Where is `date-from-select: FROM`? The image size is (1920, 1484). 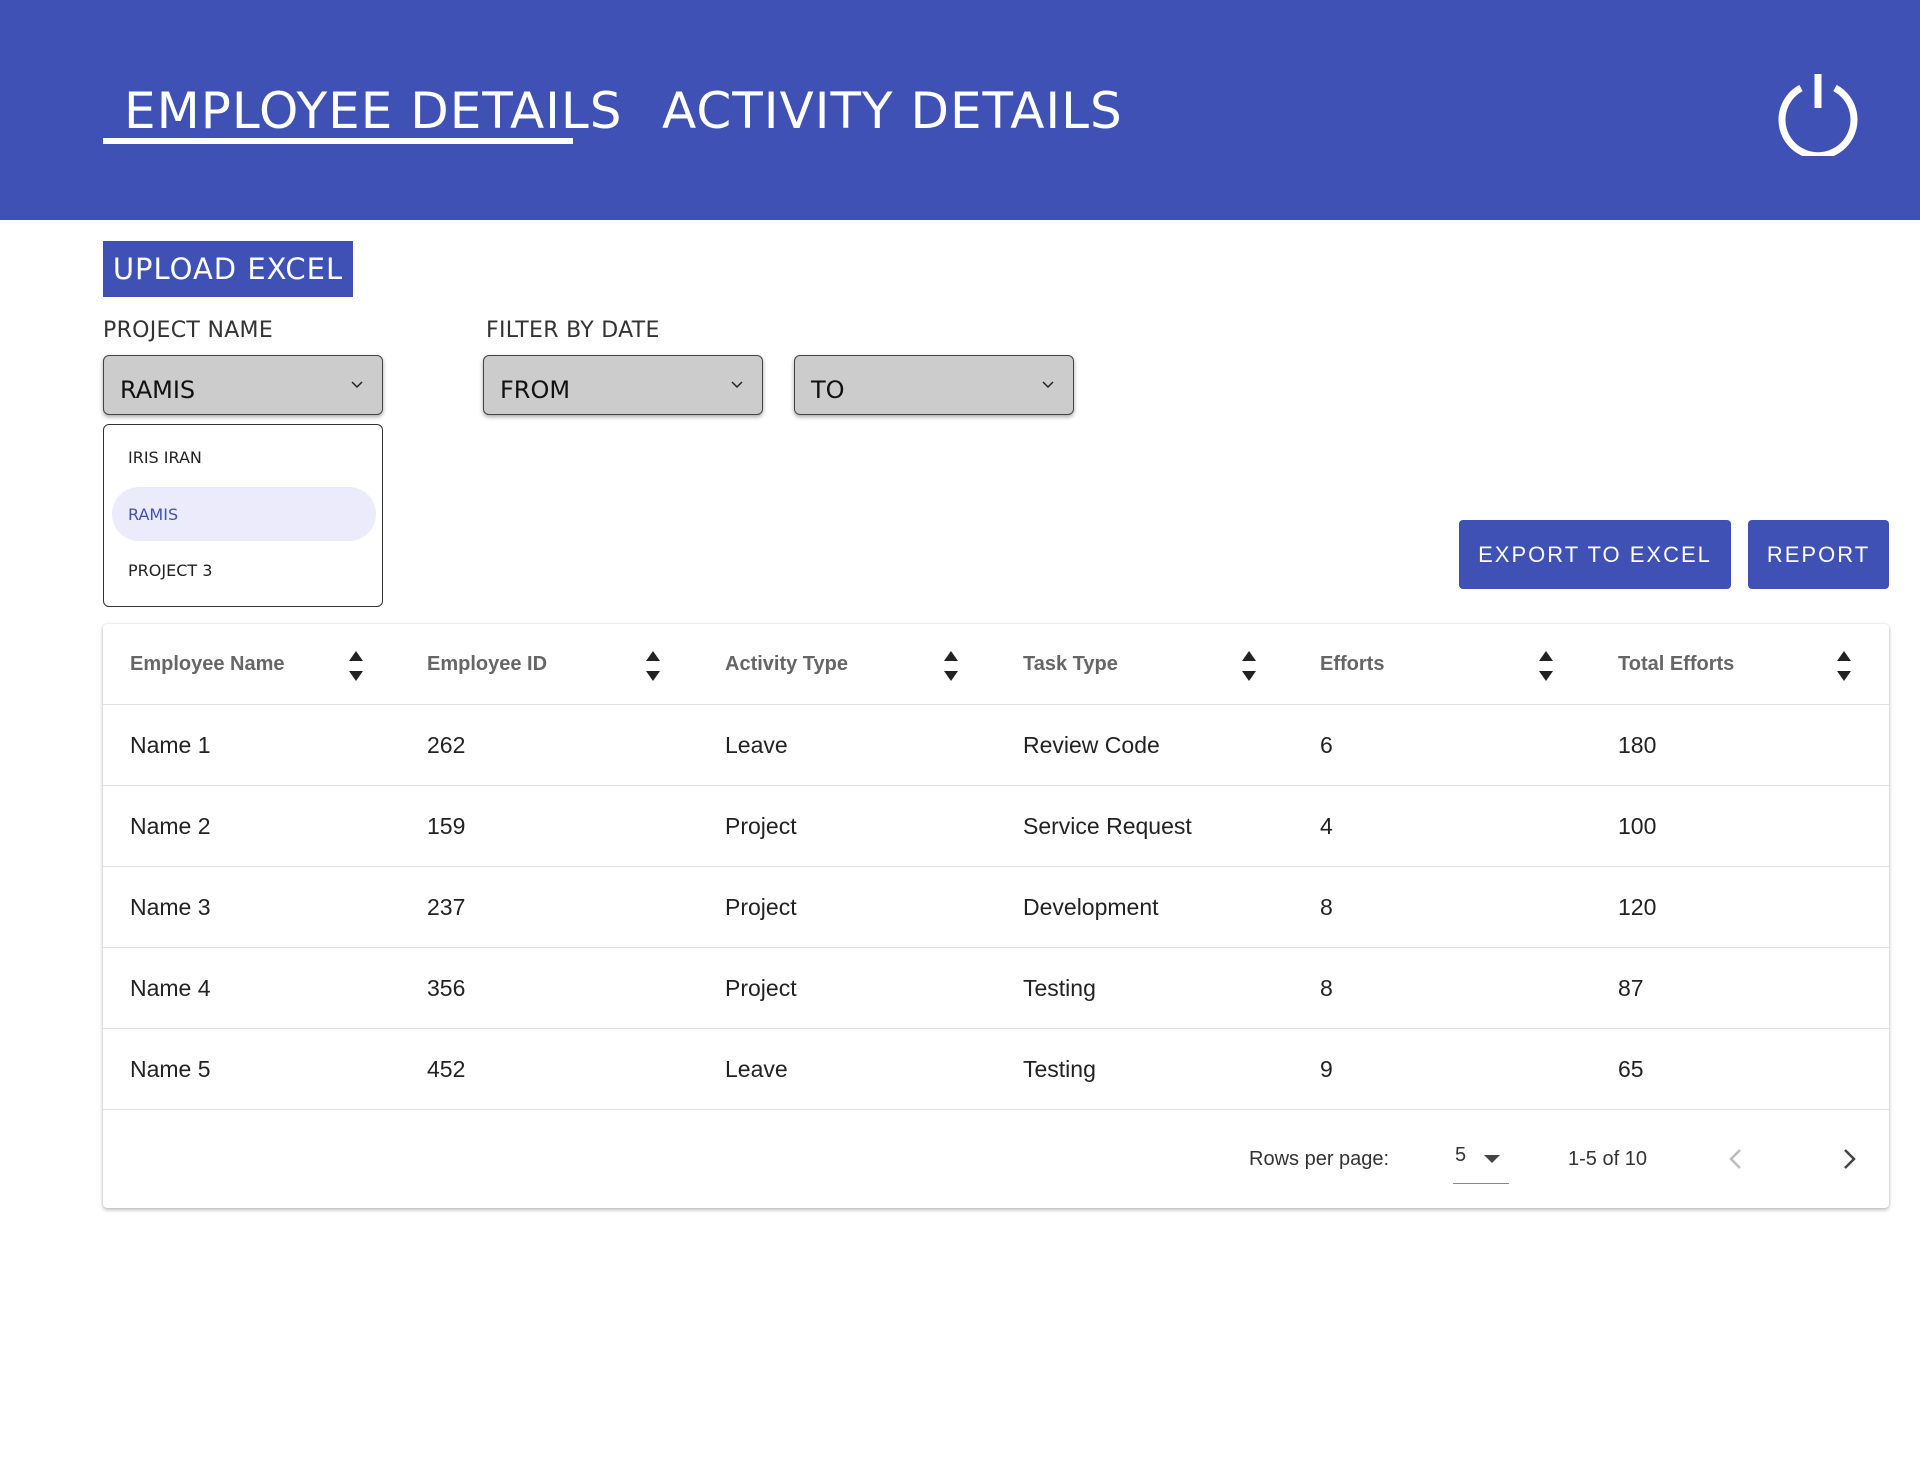
date-from-select: FROM is located at coordinates (623, 385).